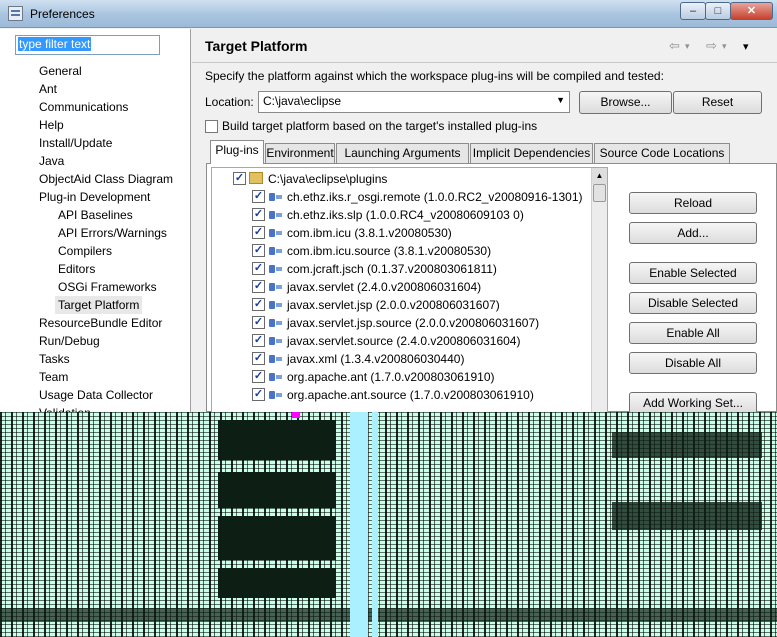  Describe the element at coordinates (662, 153) in the screenshot. I see `tab-source-code-locations: Source Code Locations` at that location.